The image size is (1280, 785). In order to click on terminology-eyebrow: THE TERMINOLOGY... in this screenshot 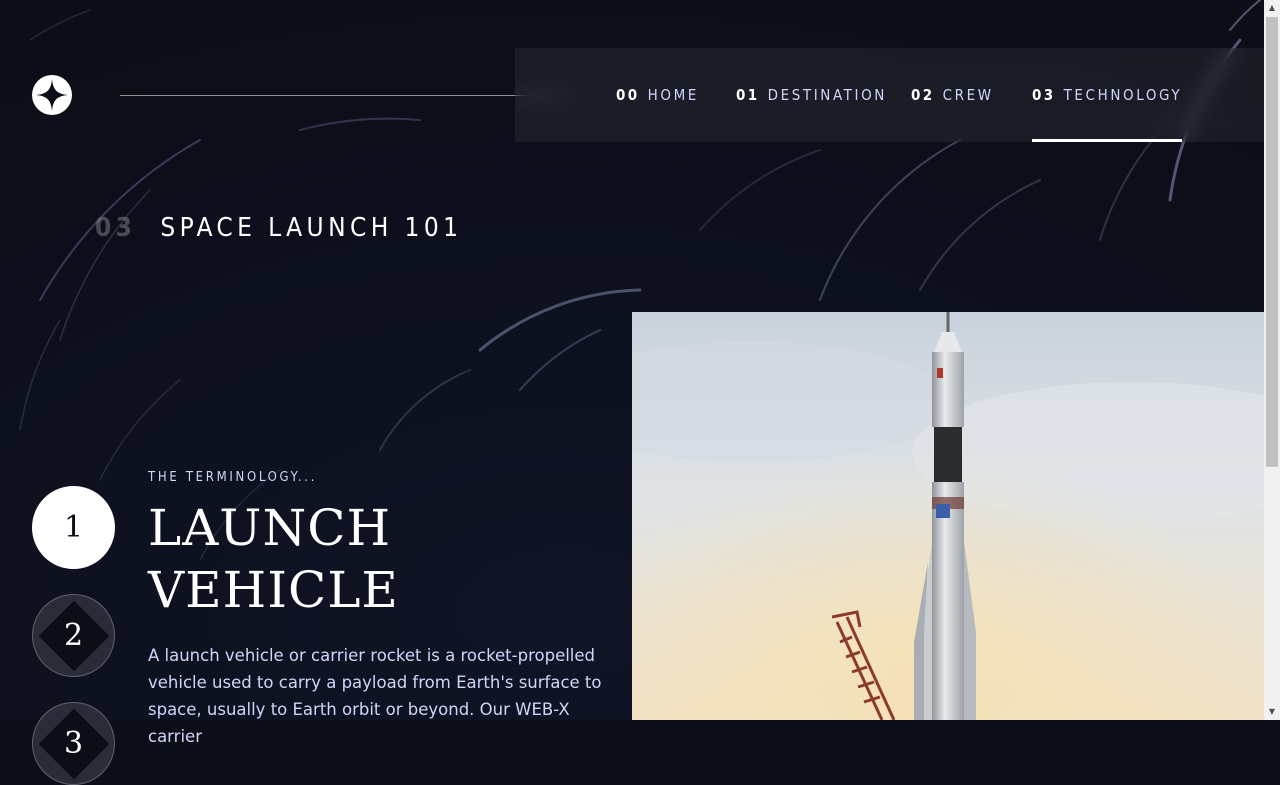, I will do `click(233, 477)`.